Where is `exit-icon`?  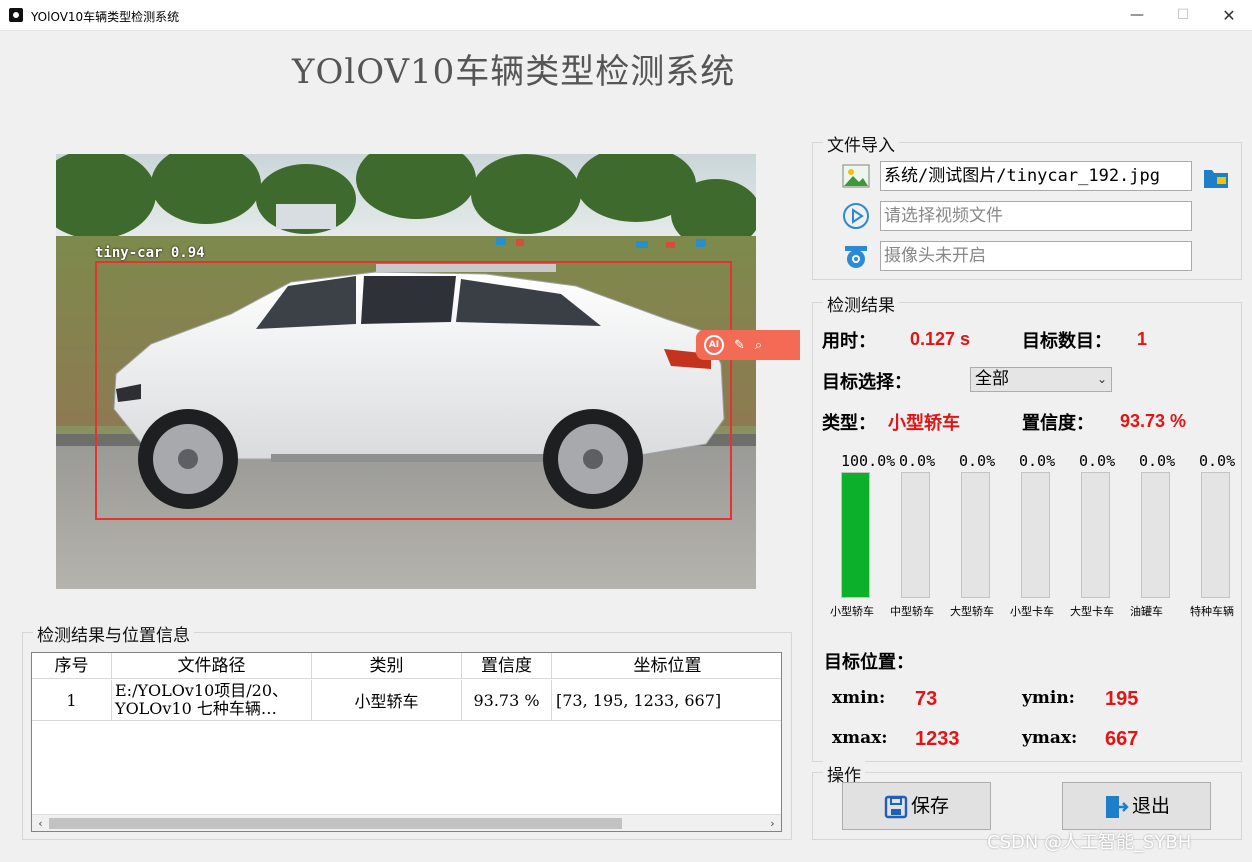 exit-icon is located at coordinates (1117, 806).